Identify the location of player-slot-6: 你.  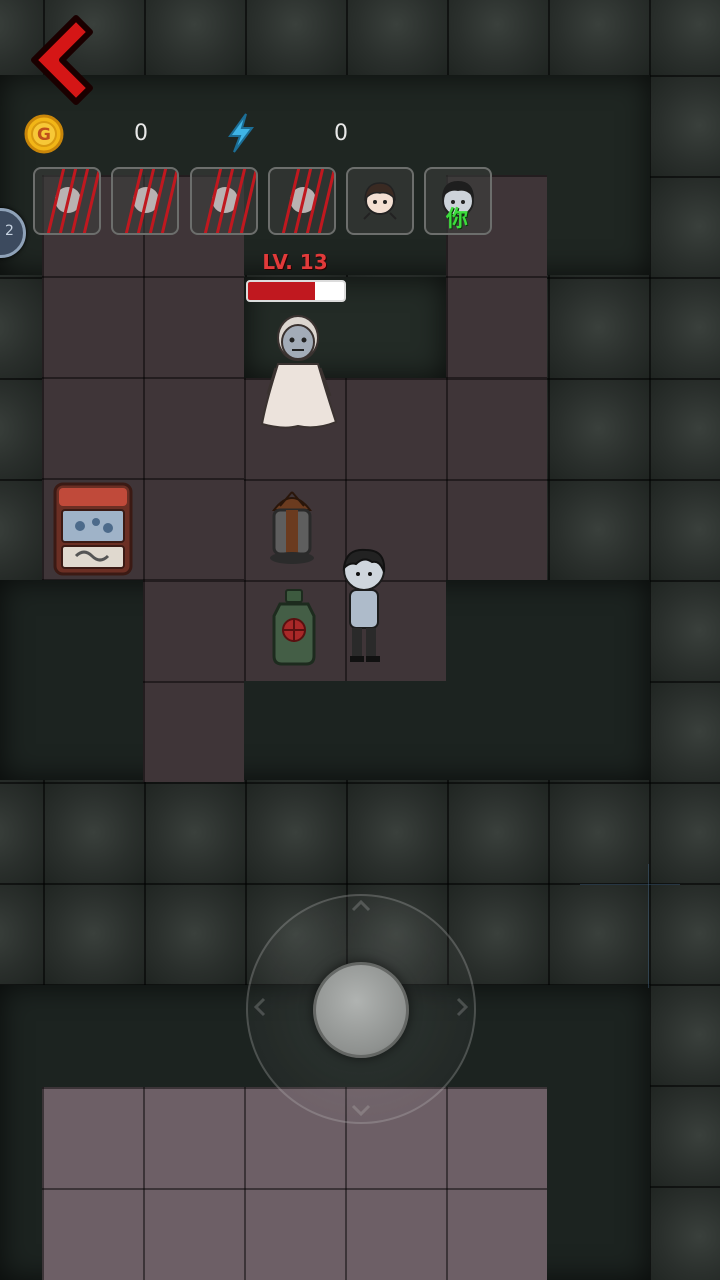
(458, 201).